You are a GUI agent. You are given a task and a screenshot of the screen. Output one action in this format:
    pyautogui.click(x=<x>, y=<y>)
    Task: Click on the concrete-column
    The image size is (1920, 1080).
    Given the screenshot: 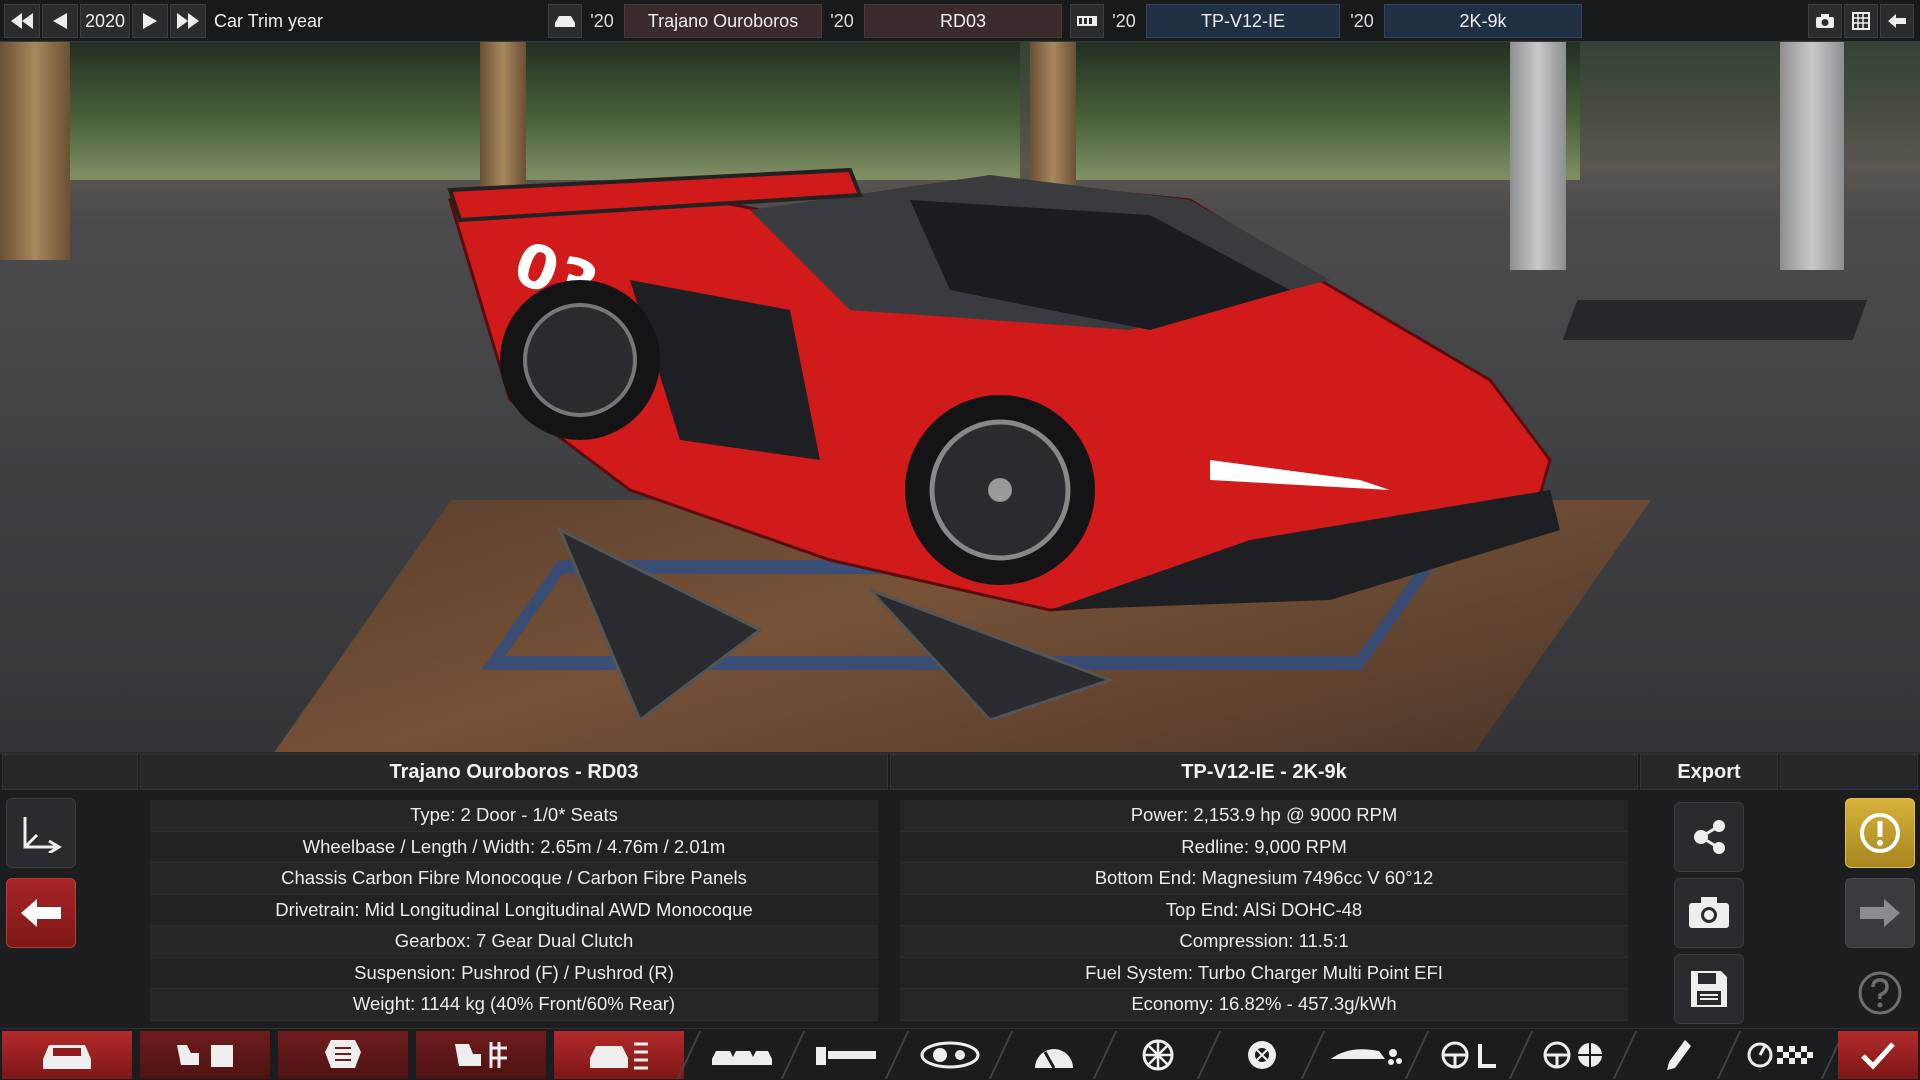 What is the action you would take?
    pyautogui.click(x=1812, y=155)
    